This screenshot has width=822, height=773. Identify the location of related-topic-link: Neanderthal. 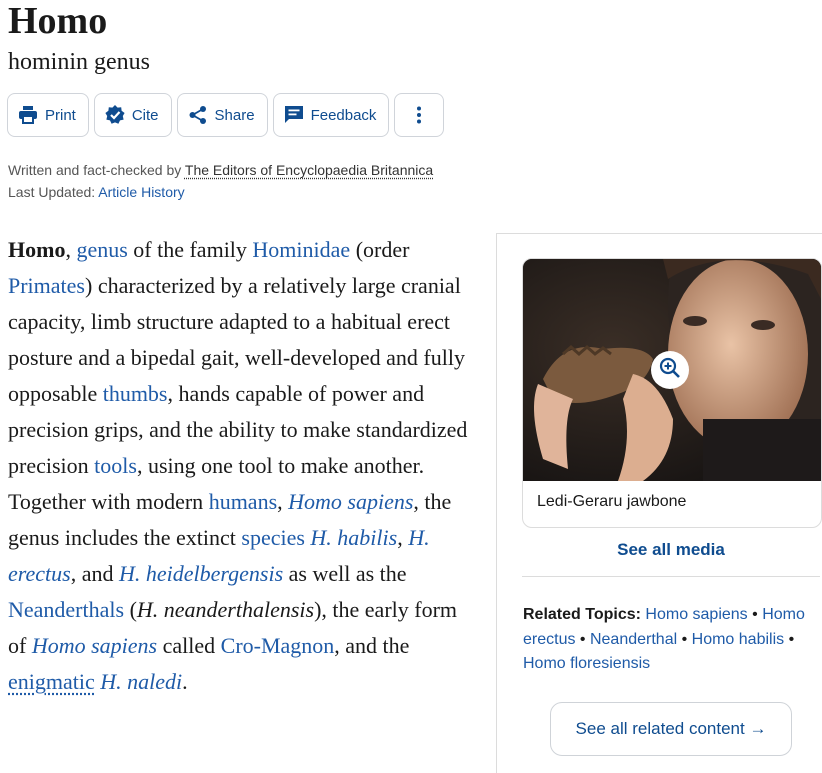
(633, 639).